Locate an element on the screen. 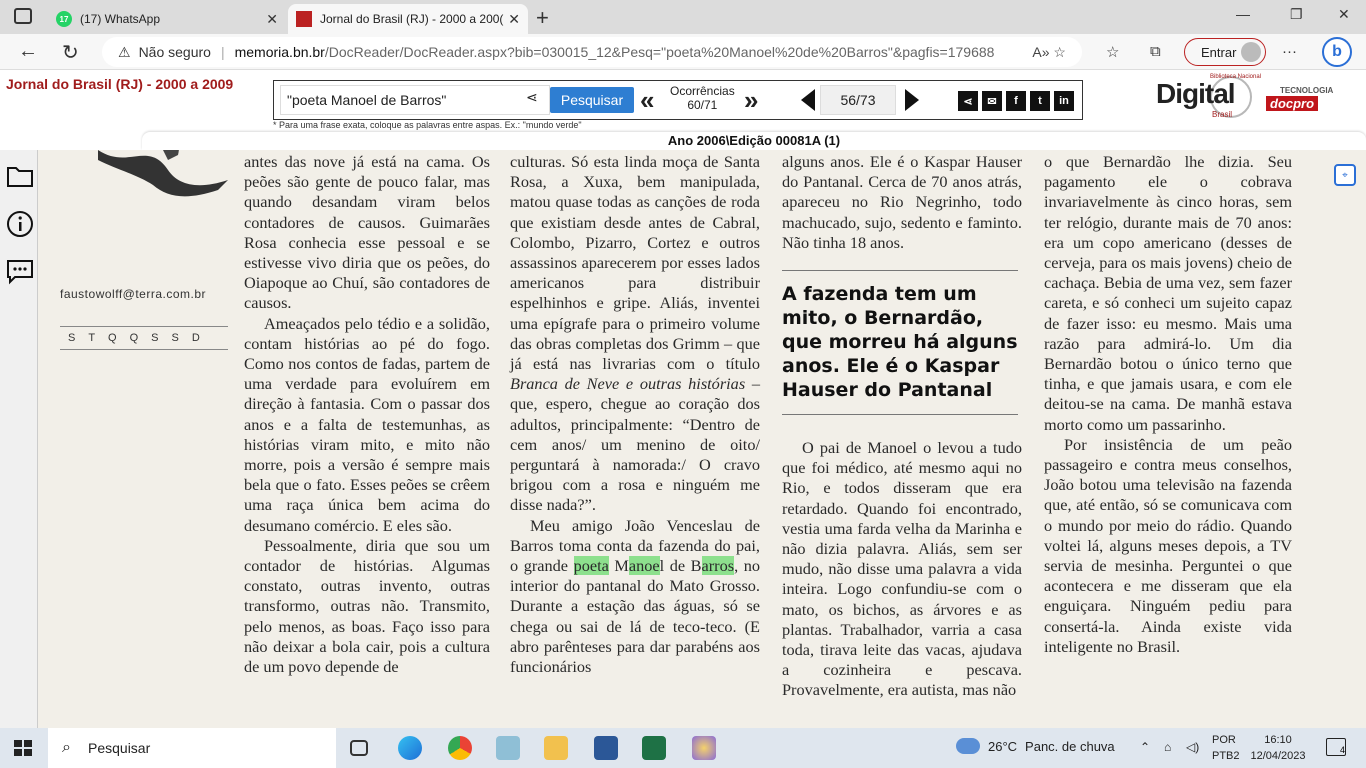 The image size is (1366, 768). tab-jornal-do-brasil: Jornal do Brasil (RJ) - 2000 a 200( ✕ is located at coordinates (408, 19).